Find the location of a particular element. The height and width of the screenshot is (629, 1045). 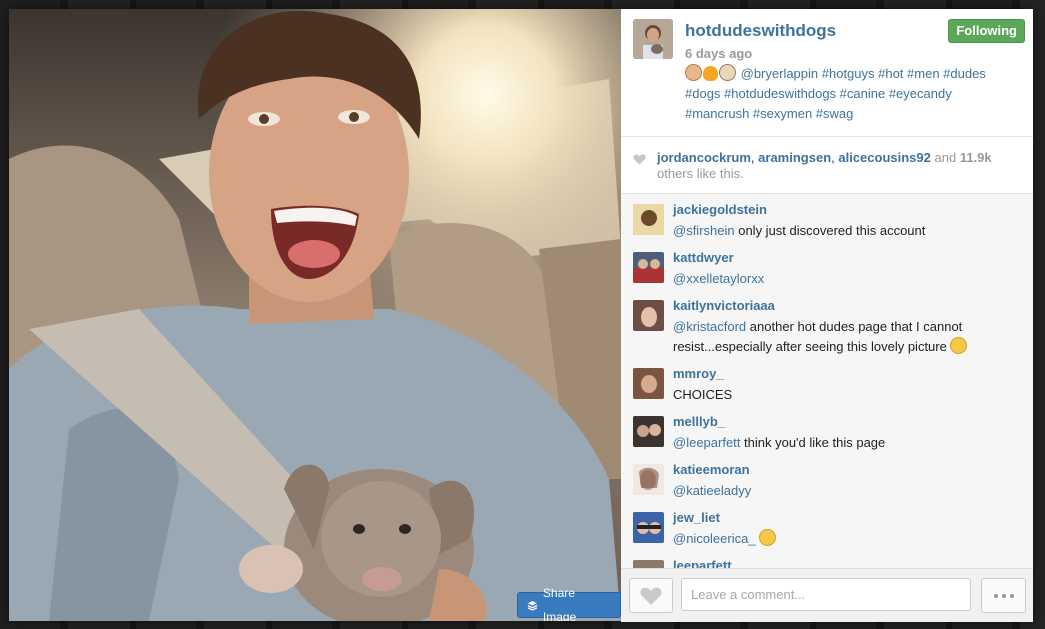

comment-item: jew_liet @nicoleerica_ is located at coordinates (827, 529).